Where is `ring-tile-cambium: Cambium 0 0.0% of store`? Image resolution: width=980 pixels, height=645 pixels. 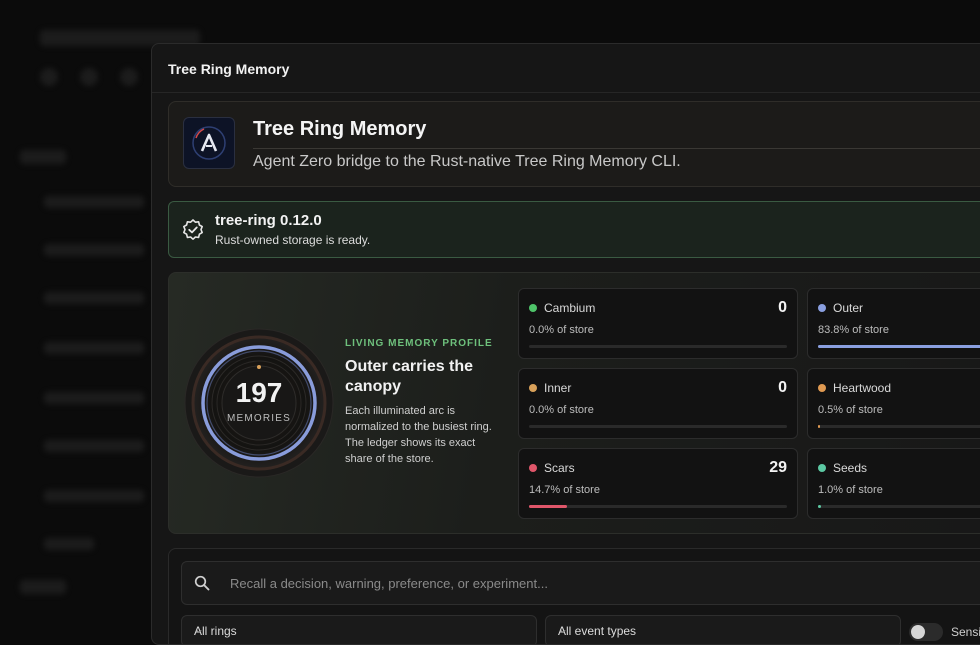 ring-tile-cambium: Cambium 0 0.0% of store is located at coordinates (658, 323).